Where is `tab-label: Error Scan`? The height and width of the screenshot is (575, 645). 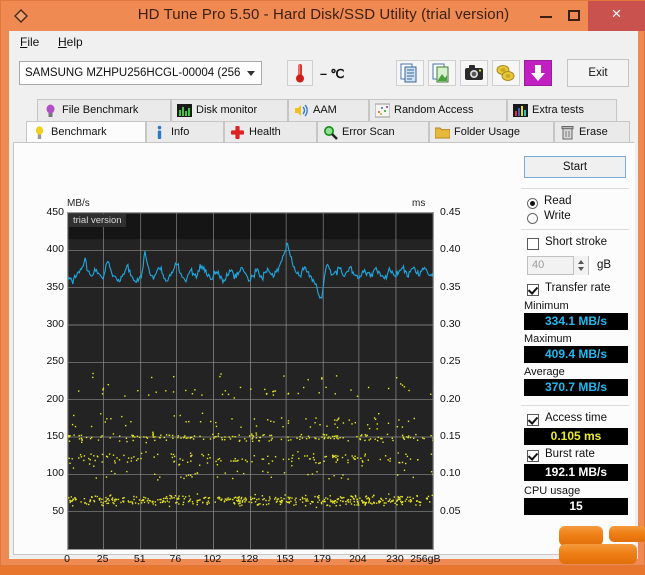 tab-label: Error Scan is located at coordinates (368, 132).